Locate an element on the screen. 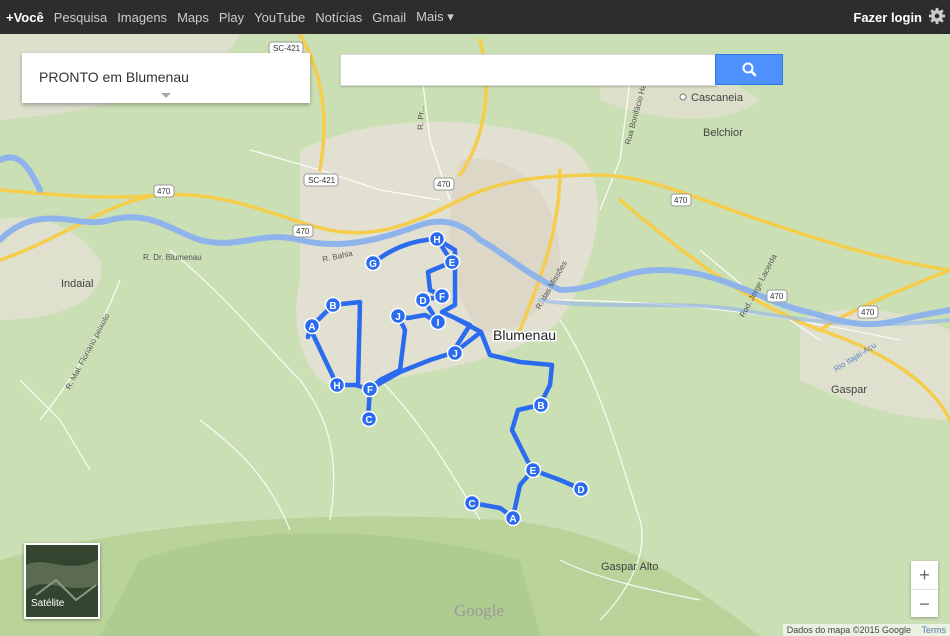  nav-voce: +Você is located at coordinates (25, 17).